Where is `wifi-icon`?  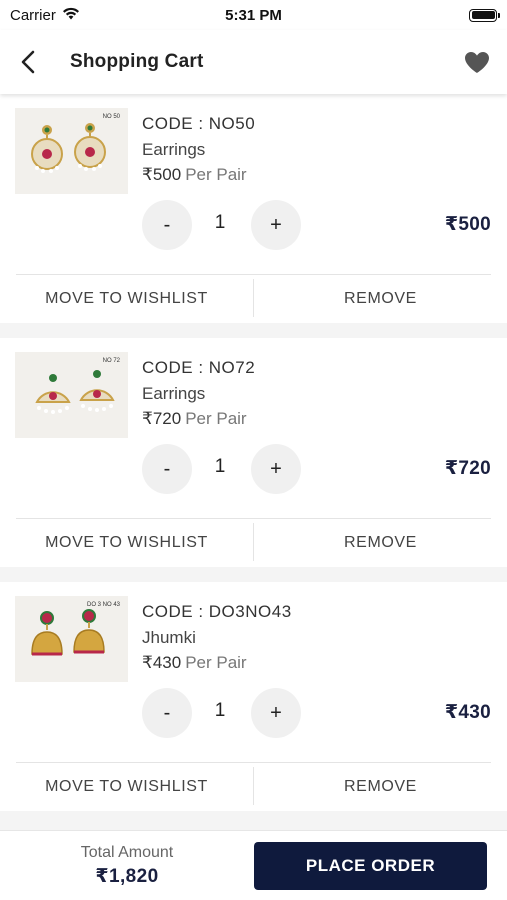
wifi-icon is located at coordinates (71, 15).